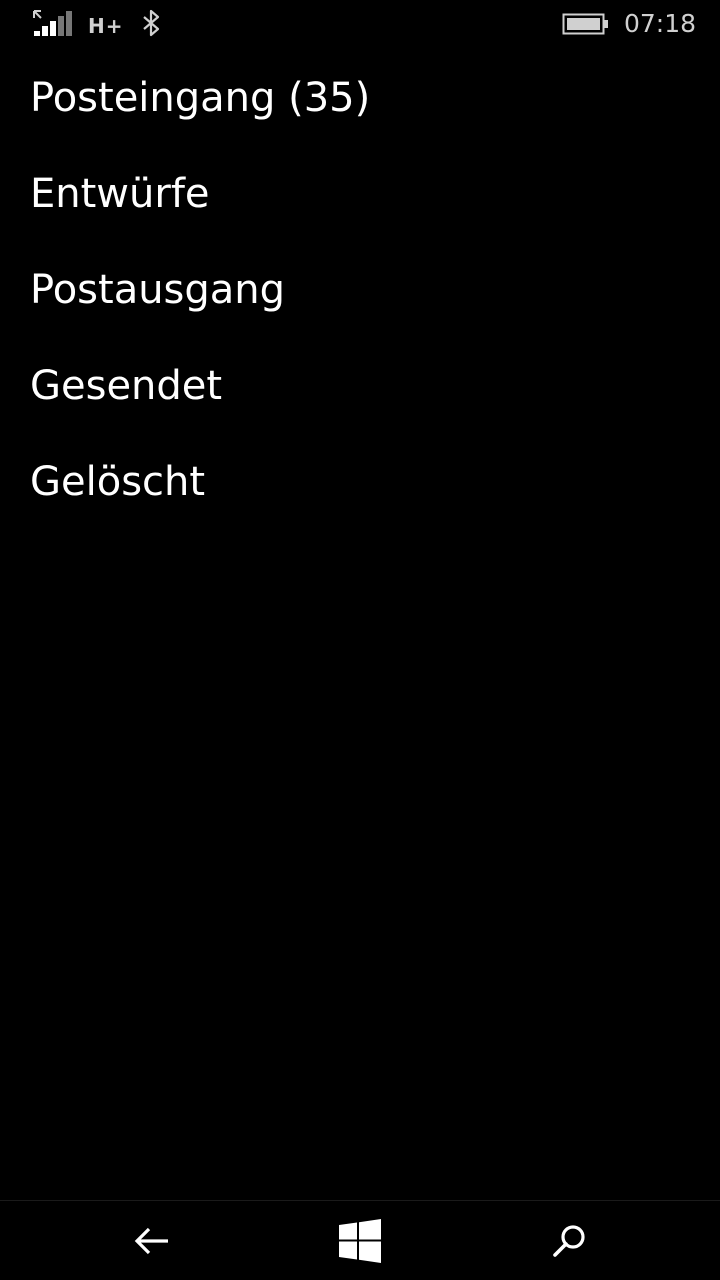  What do you see at coordinates (660, 23) in the screenshot?
I see `status-time: 07:18` at bounding box center [660, 23].